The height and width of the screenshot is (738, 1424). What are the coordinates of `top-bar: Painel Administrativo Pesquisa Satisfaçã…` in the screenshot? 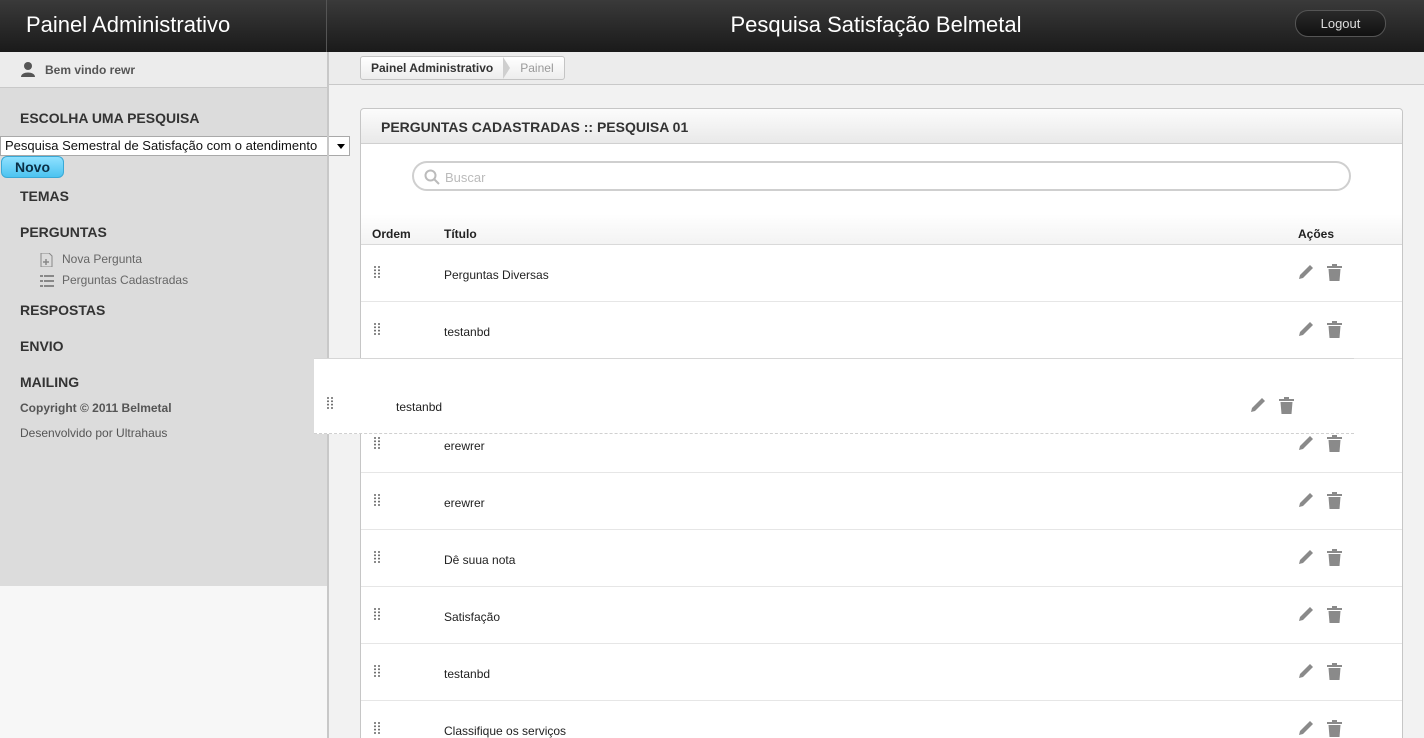 It's located at (712, 26).